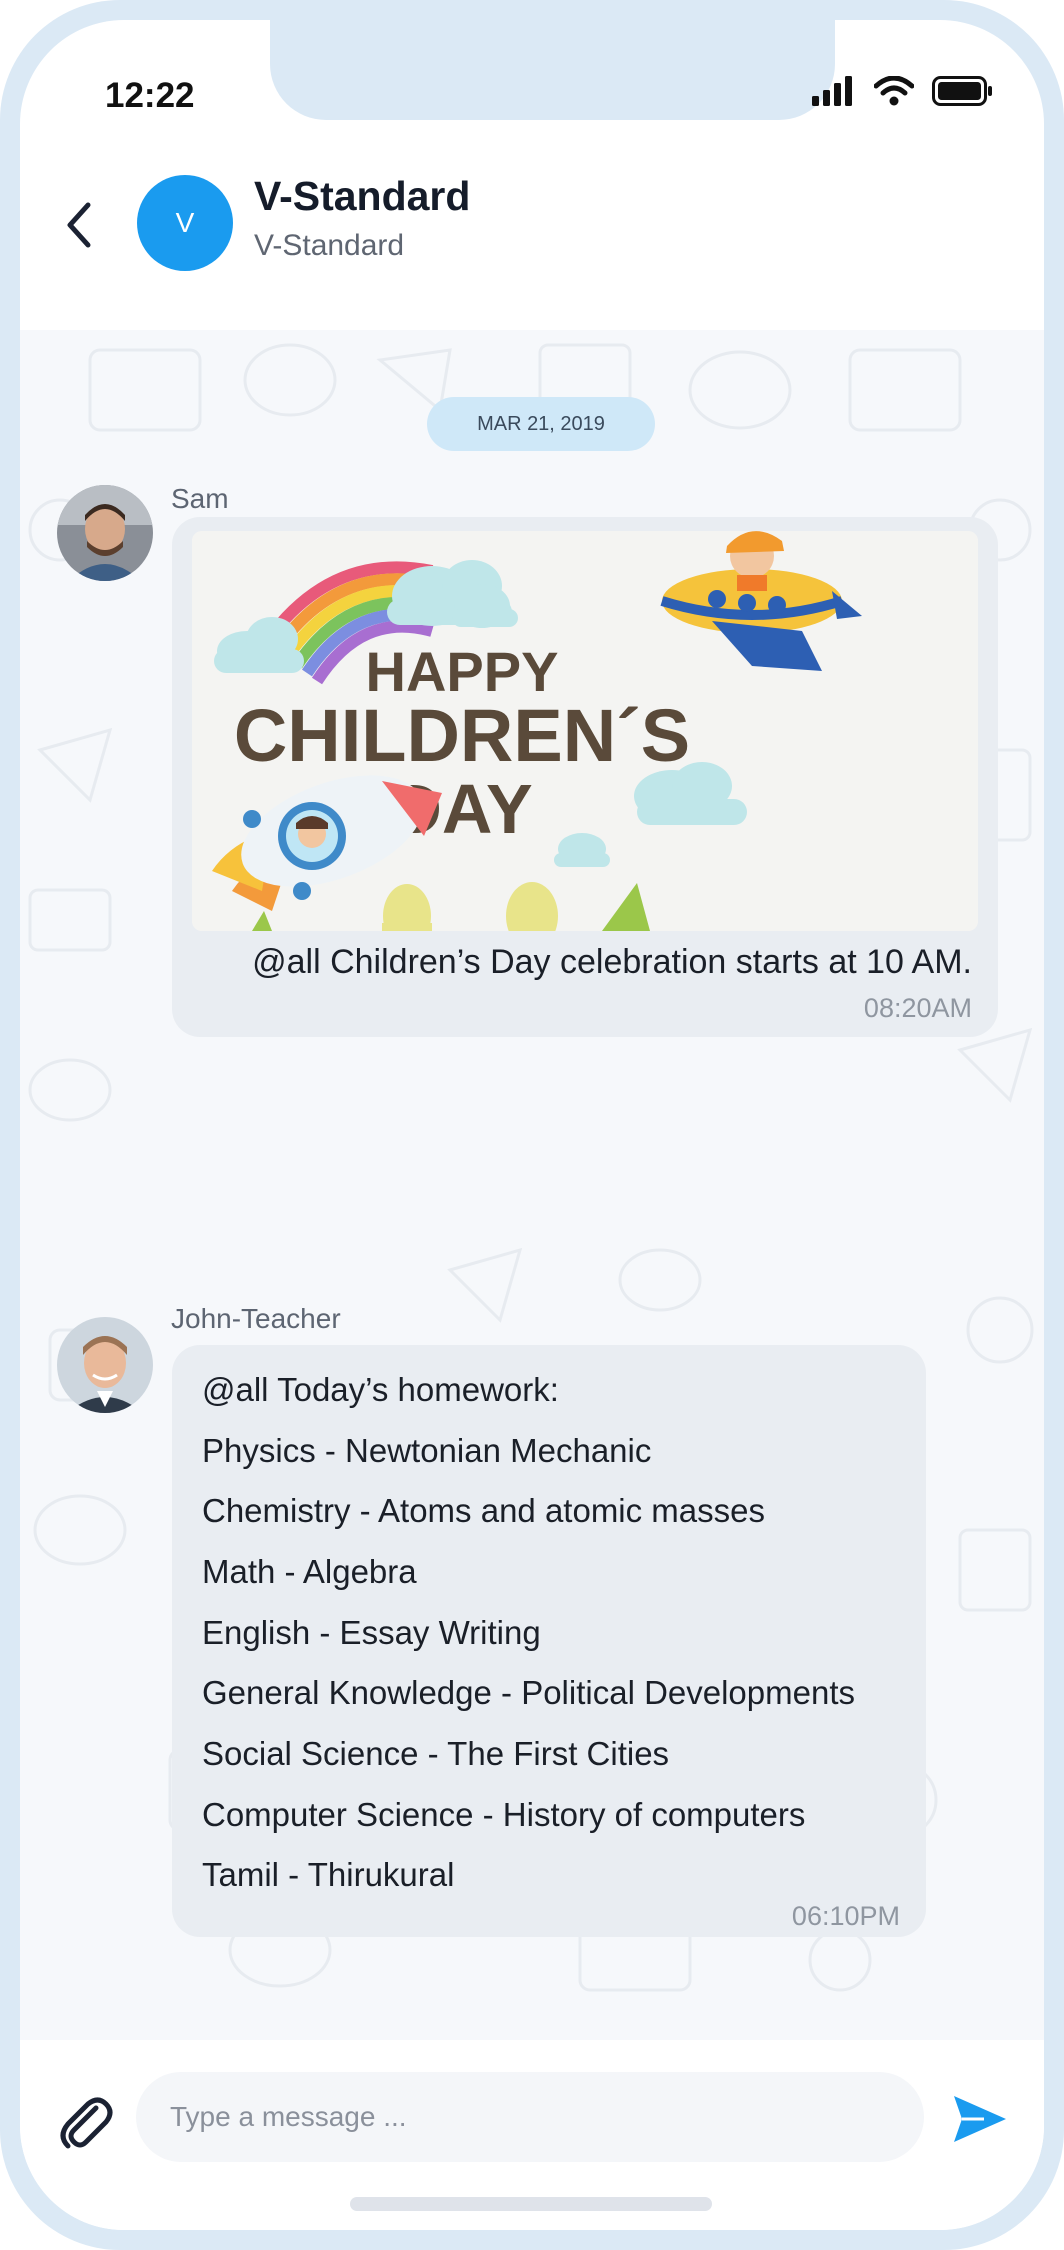 Image resolution: width=1064 pixels, height=2250 pixels. Describe the element at coordinates (834, 93) in the screenshot. I see `signal-icon` at that location.